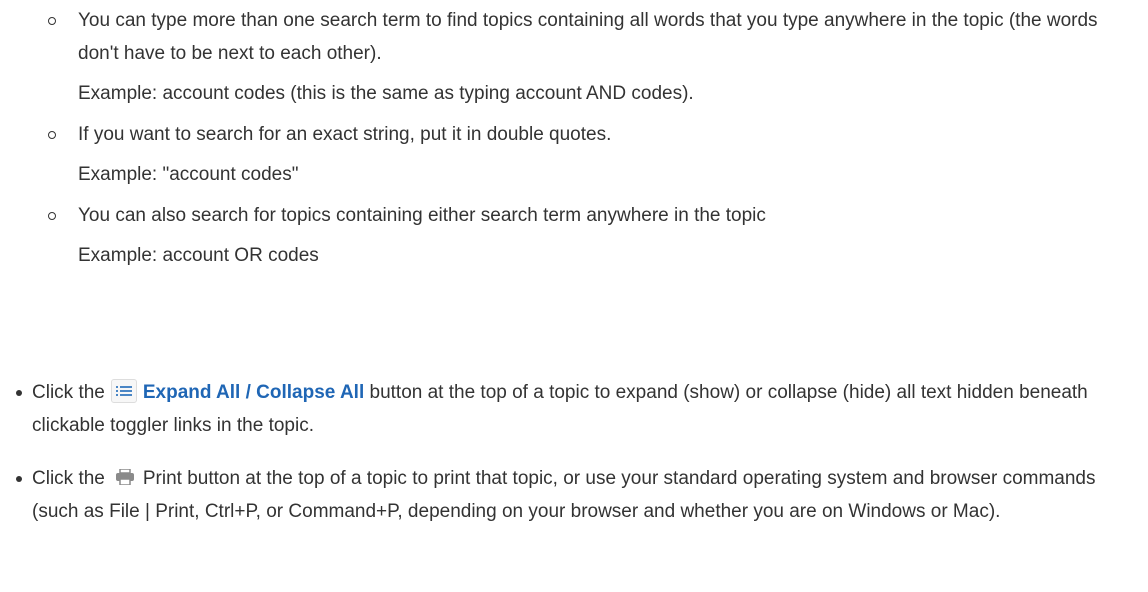 This screenshot has height=592, width=1148. I want to click on list-icon, so click(123, 390).